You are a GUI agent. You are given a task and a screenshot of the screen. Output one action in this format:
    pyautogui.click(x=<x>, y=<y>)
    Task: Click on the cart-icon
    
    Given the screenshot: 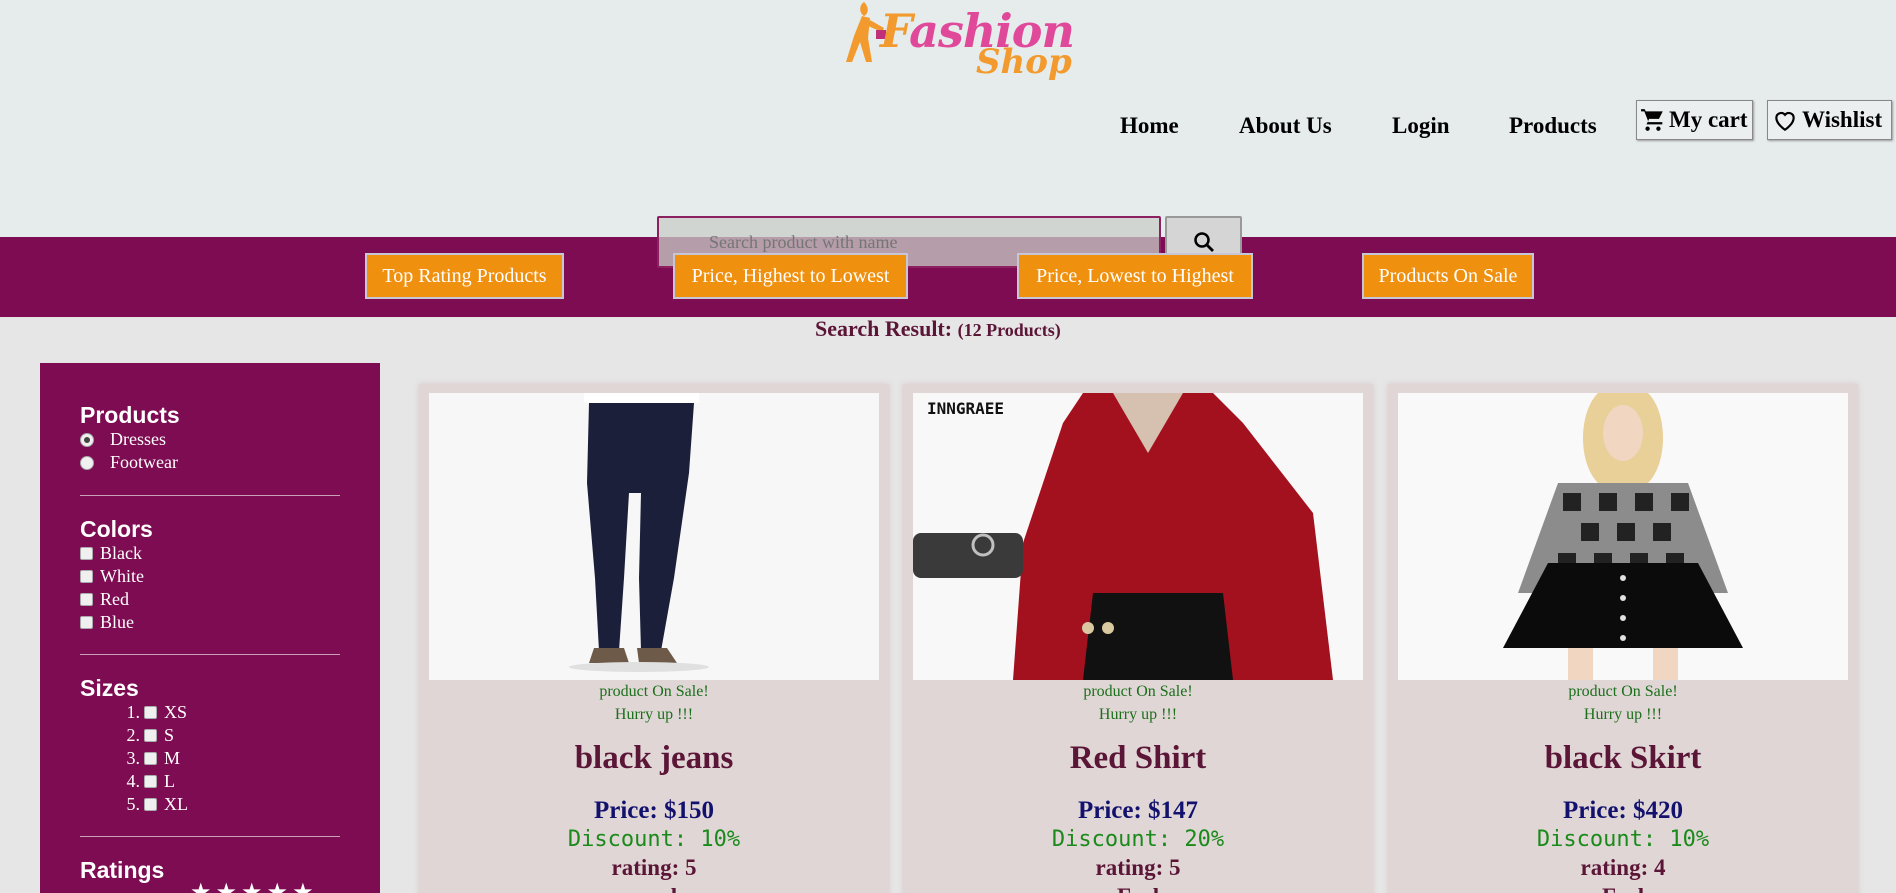 What is the action you would take?
    pyautogui.click(x=1652, y=120)
    